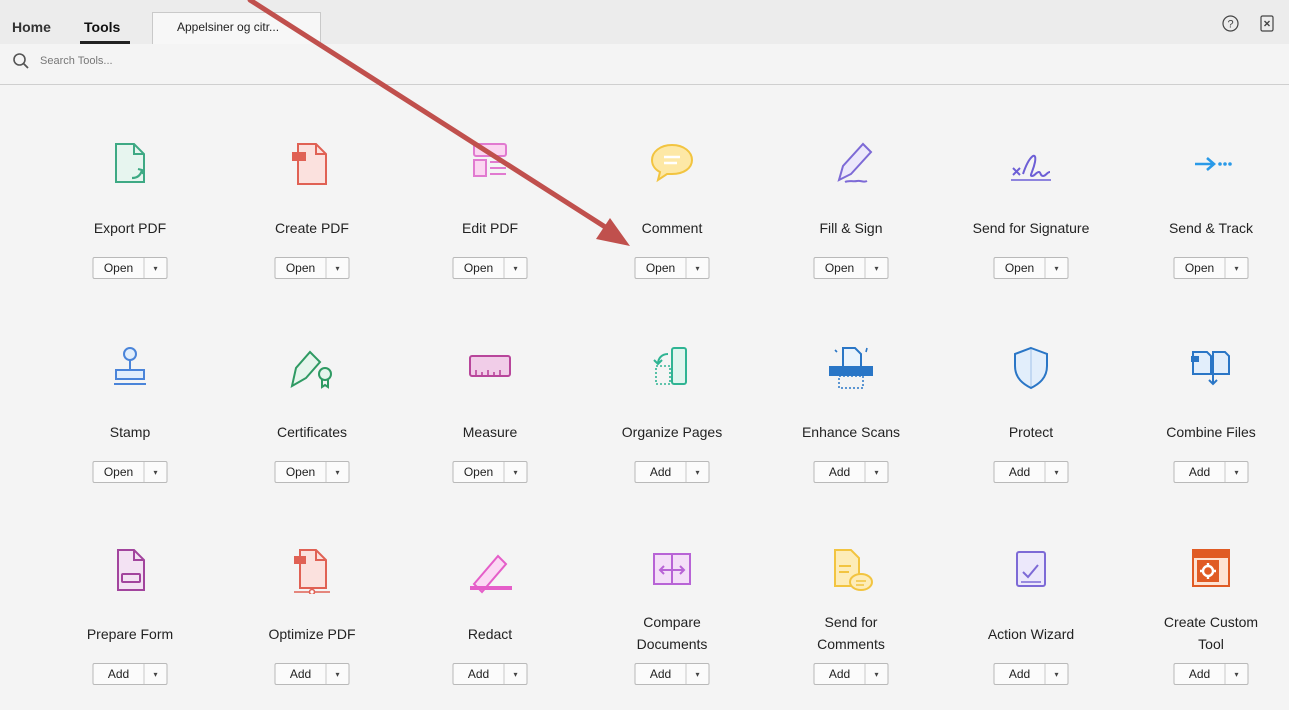  Describe the element at coordinates (672, 569) in the screenshot. I see `compare-documents-icon` at that location.